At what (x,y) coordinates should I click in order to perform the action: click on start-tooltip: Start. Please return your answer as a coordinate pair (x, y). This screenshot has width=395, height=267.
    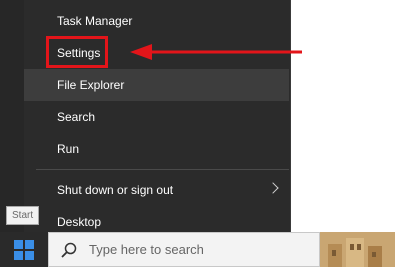
    Looking at the image, I should click on (23, 215).